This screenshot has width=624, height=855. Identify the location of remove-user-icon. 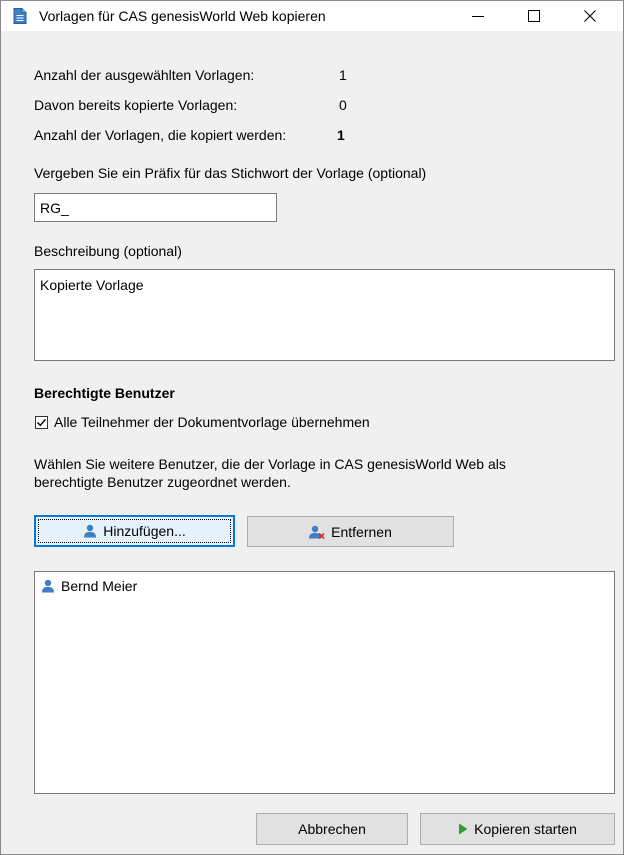
(317, 532).